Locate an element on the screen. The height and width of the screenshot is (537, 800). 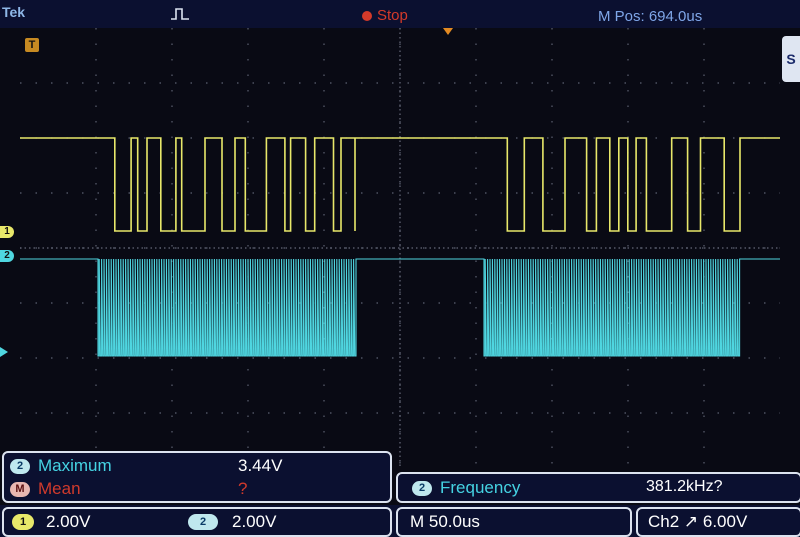
frequency-value: 381.2kHz? is located at coordinates (684, 486).